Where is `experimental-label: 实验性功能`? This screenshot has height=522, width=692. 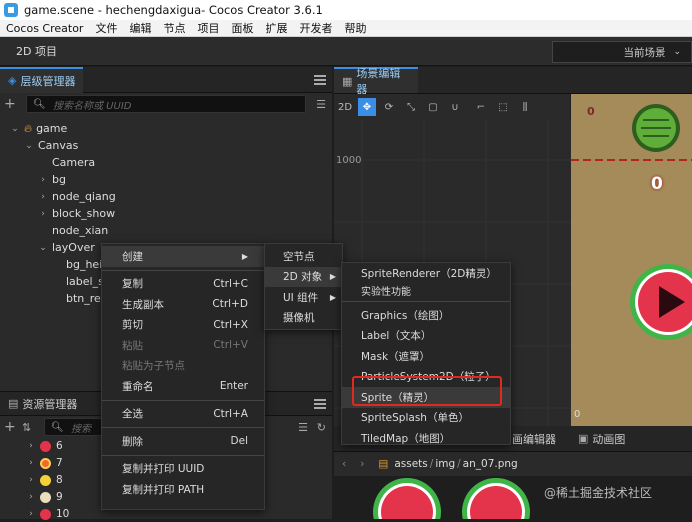
experimental-label: 实验性功能 is located at coordinates (386, 292).